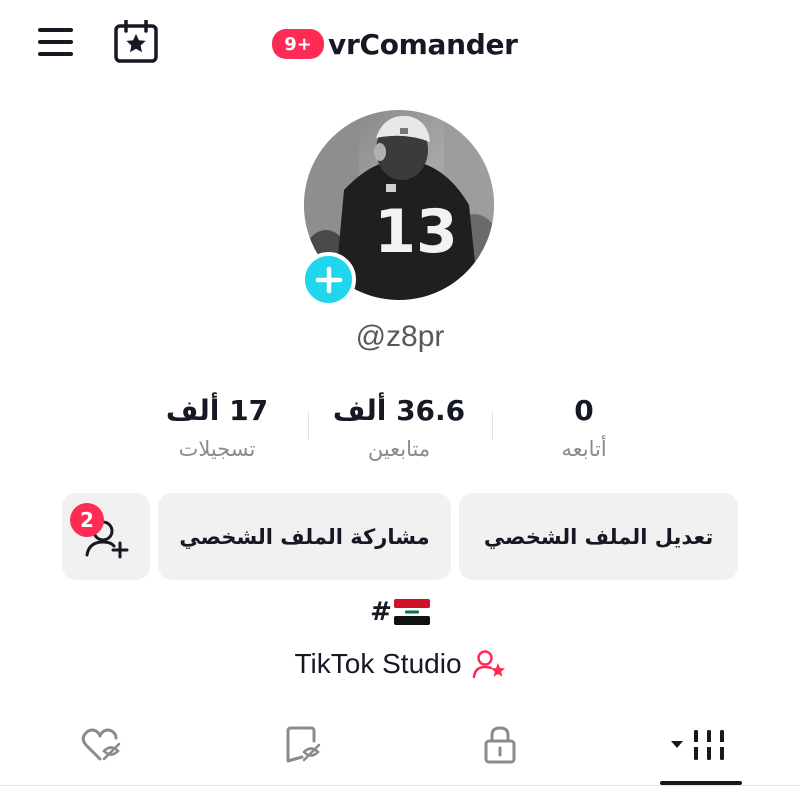 Image resolution: width=800 pixels, height=792 pixels. I want to click on followers-label: متابعين, so click(399, 449).